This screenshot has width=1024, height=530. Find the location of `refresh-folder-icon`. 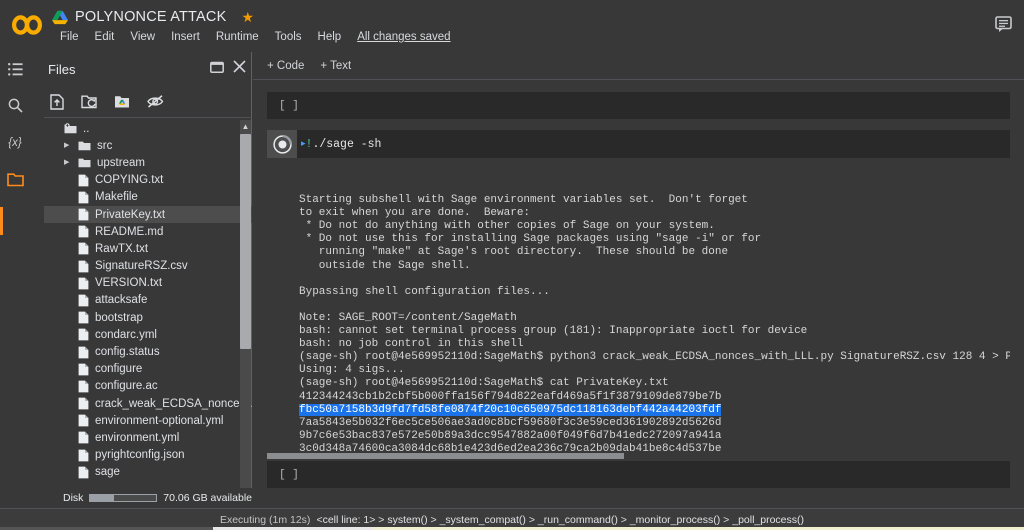

refresh-folder-icon is located at coordinates (89, 102).